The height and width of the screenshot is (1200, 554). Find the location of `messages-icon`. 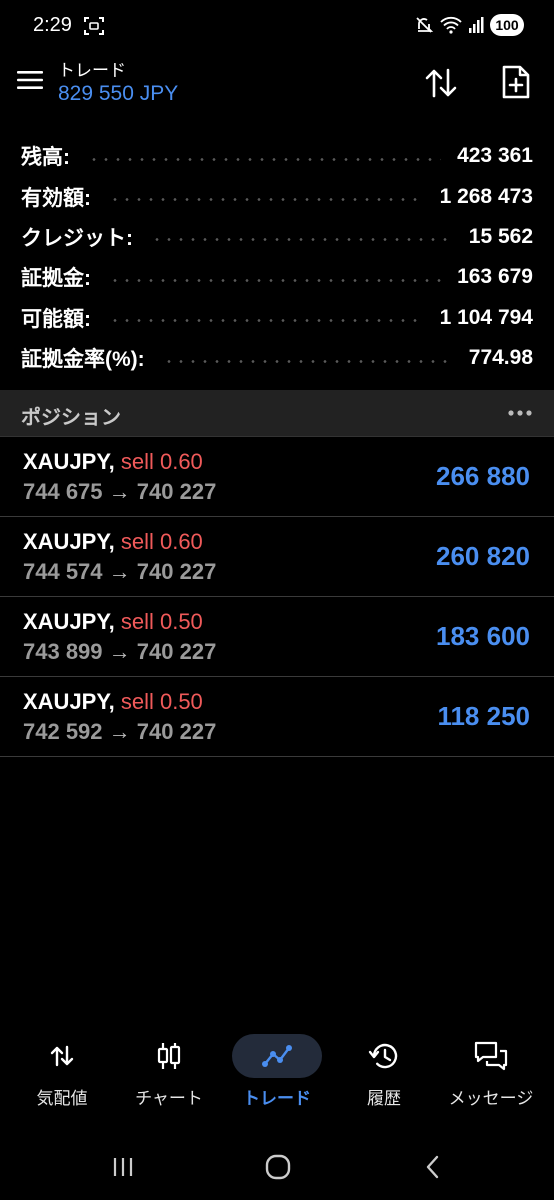

messages-icon is located at coordinates (491, 1056).